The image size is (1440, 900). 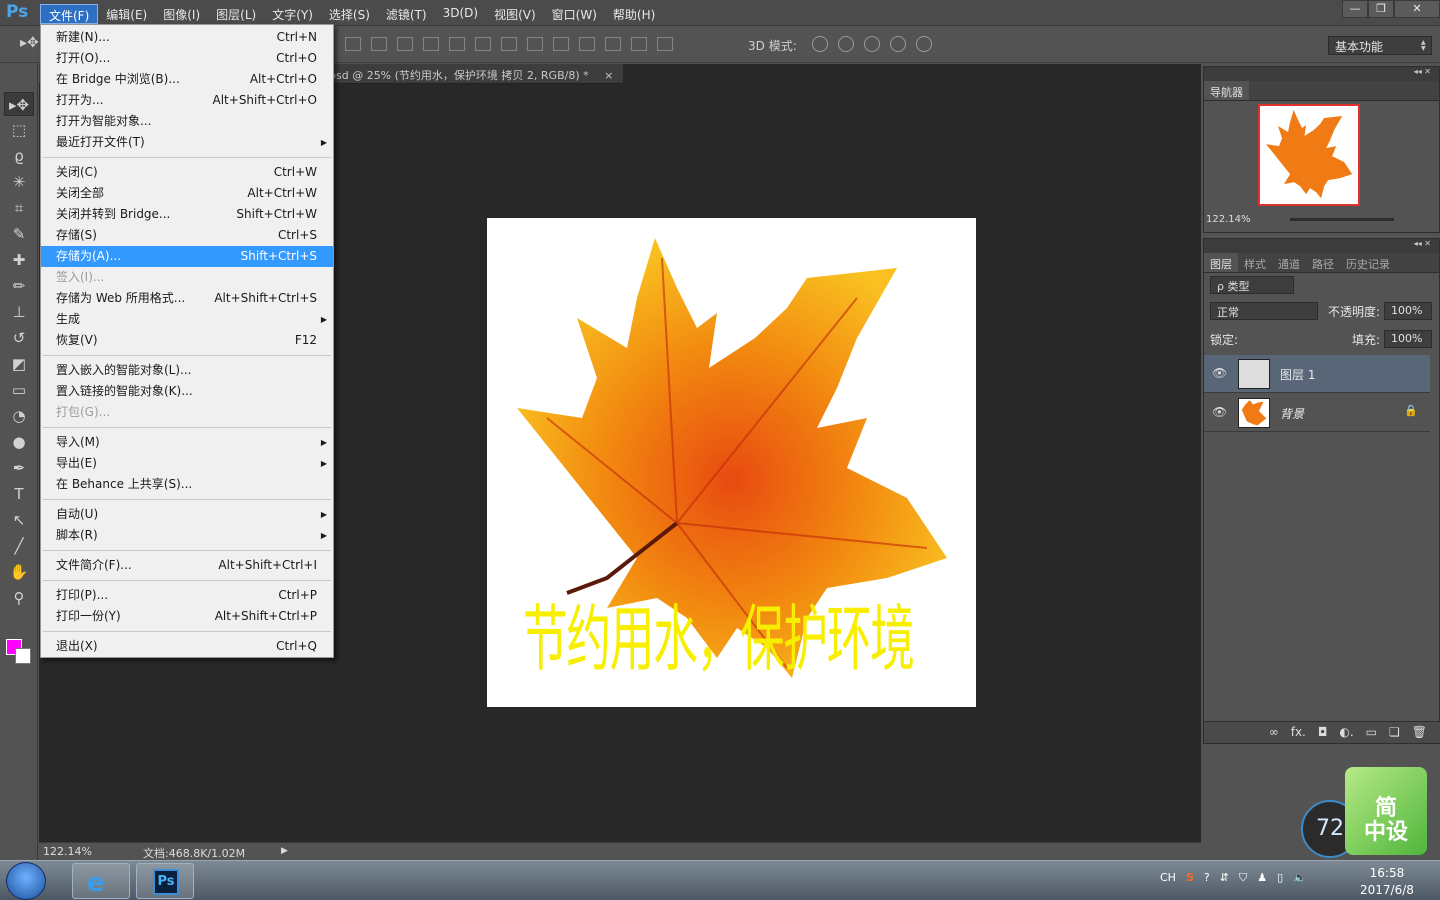 I want to click on 3d-slide-icon, so click(x=898, y=44).